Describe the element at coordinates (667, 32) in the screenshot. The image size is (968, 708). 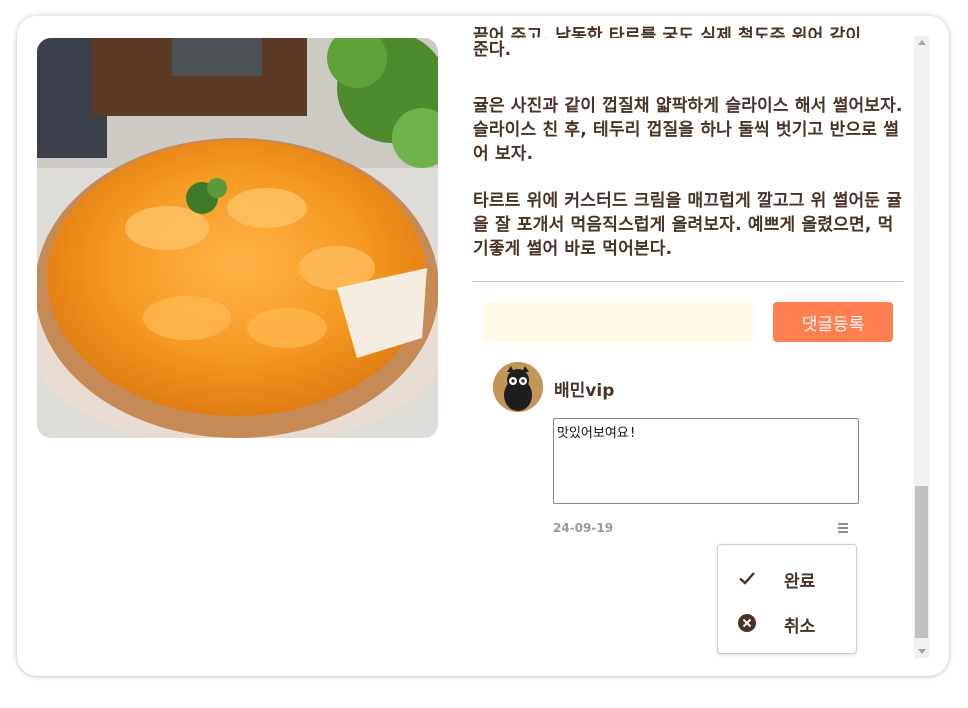
I see `post-cut-line: 끝어 주고, 남동한 타르를 궁도 심제 철도주 위어 같이` at that location.